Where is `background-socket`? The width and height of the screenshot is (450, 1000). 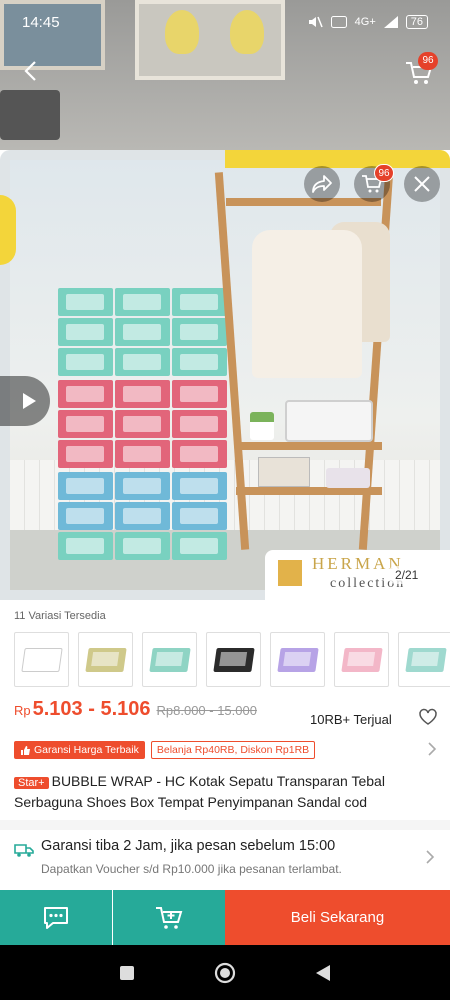
background-socket is located at coordinates (30, 115).